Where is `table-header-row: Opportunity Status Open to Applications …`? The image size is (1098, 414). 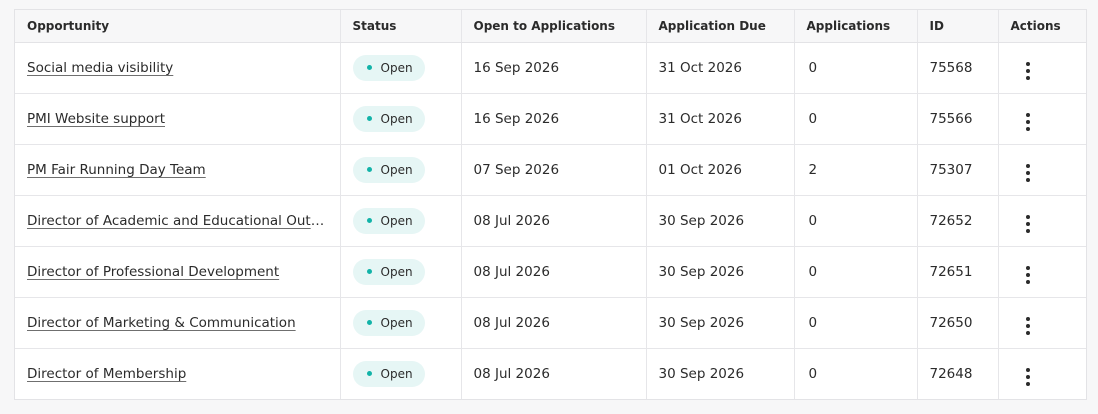 table-header-row: Opportunity Status Open to Applications … is located at coordinates (550, 26).